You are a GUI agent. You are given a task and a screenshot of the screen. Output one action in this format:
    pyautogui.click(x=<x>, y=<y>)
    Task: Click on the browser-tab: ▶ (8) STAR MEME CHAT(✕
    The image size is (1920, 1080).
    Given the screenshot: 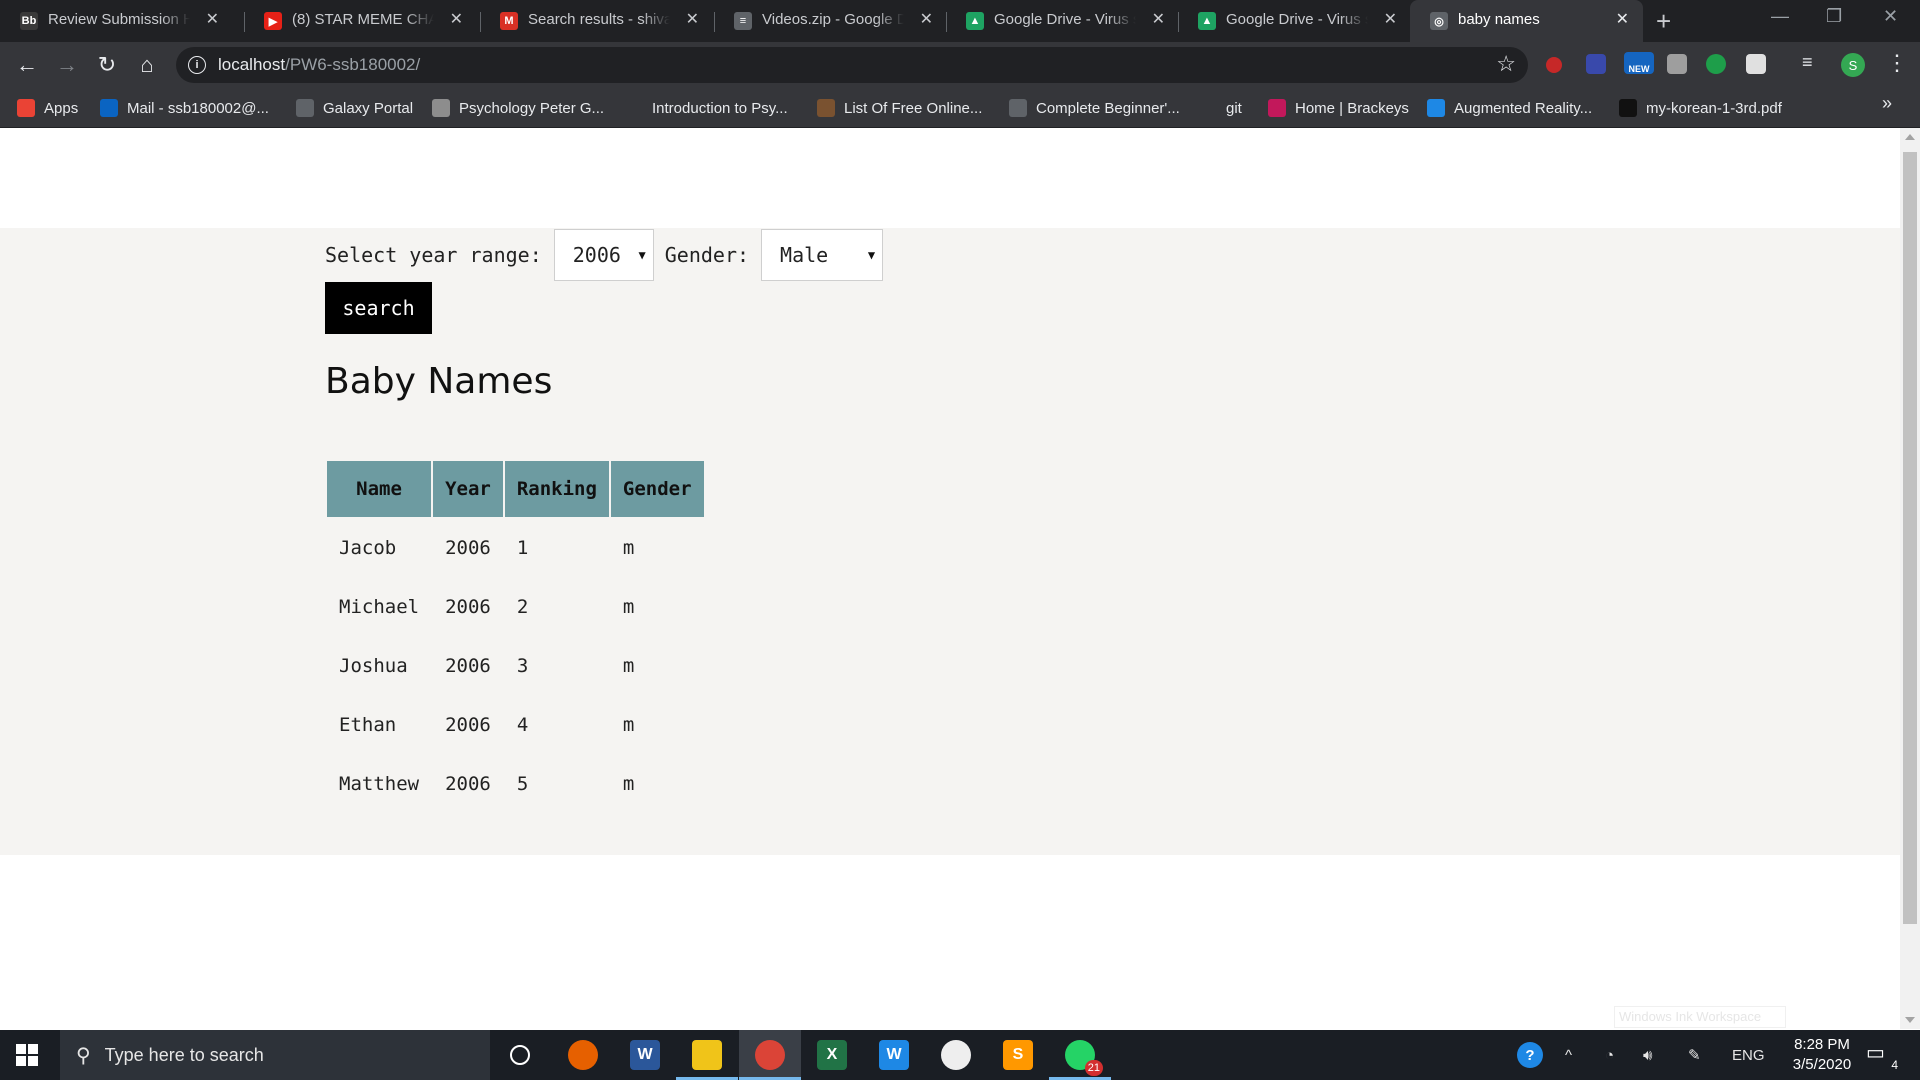 What is the action you would take?
    pyautogui.click(x=360, y=21)
    